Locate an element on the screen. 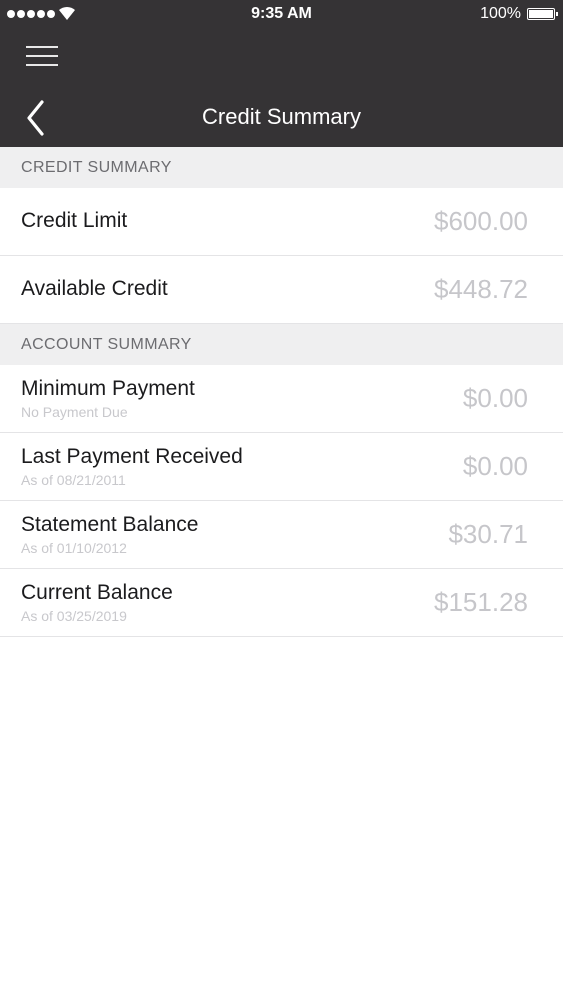 The height and width of the screenshot is (1000, 563). status-time: 9:35 AM is located at coordinates (281, 13).